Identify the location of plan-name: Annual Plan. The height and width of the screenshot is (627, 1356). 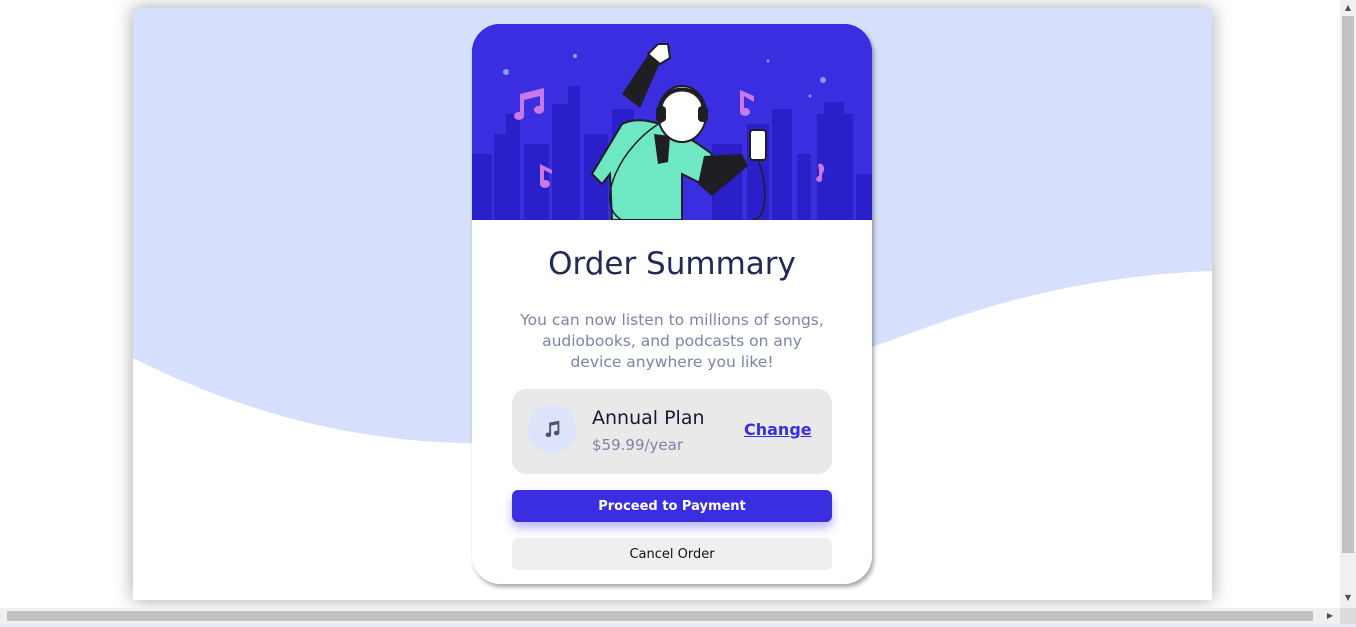
(648, 418).